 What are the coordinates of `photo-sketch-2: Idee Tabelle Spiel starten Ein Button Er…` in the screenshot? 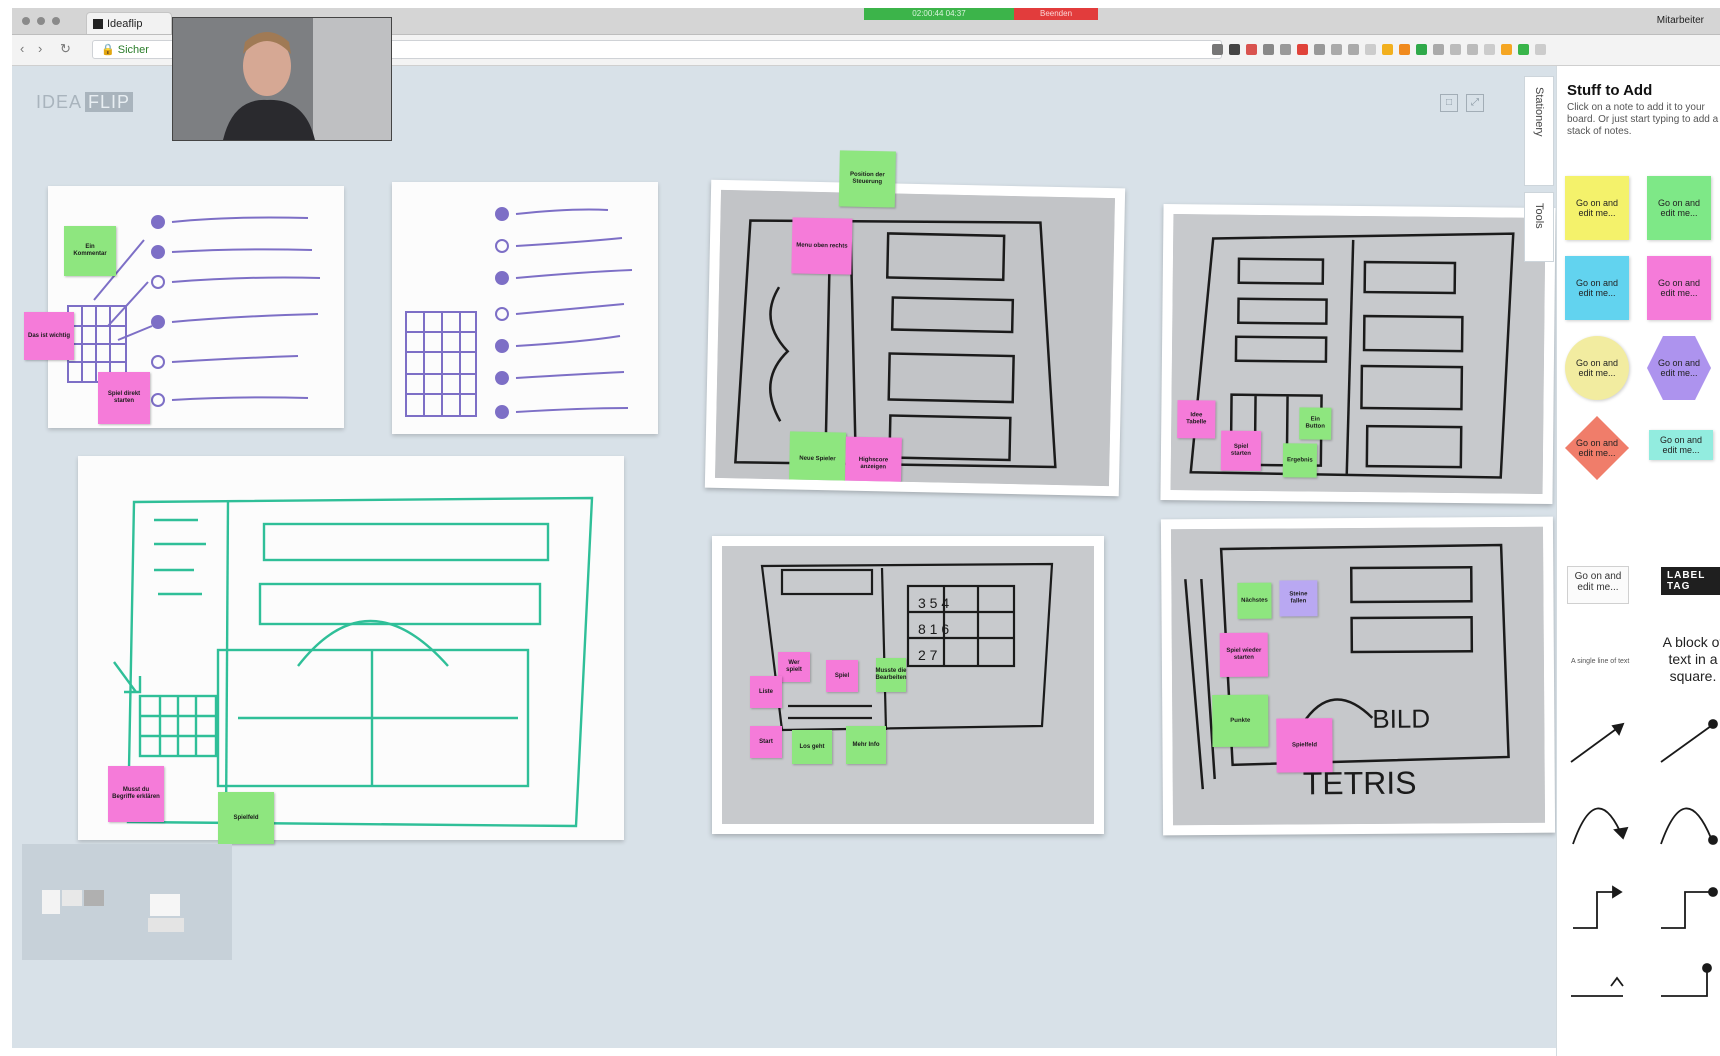 It's located at (1358, 354).